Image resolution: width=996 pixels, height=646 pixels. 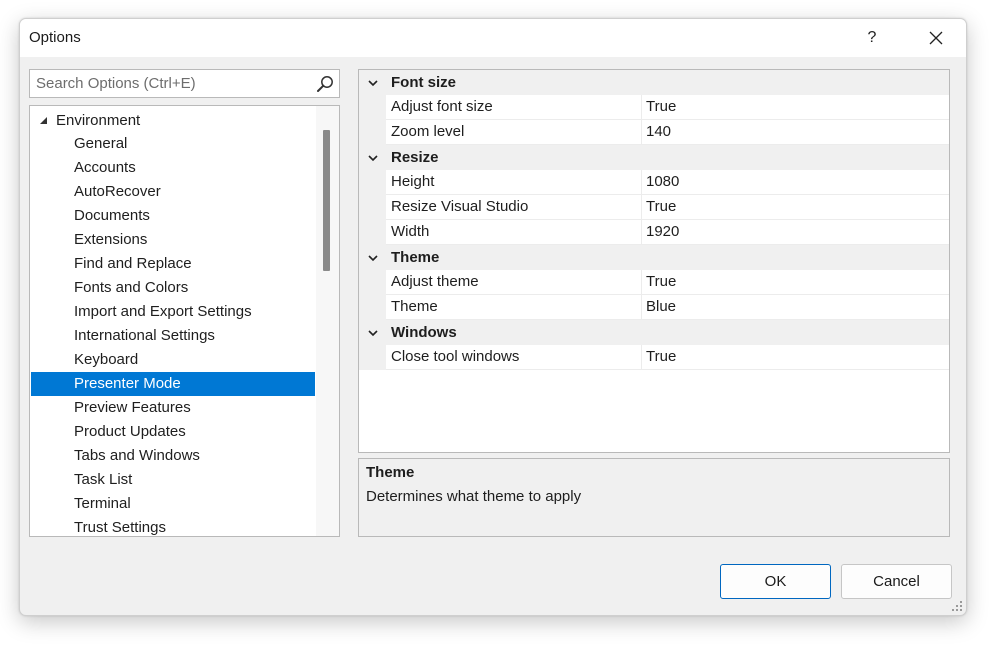 I want to click on dialog-title: Options, so click(x=55, y=37).